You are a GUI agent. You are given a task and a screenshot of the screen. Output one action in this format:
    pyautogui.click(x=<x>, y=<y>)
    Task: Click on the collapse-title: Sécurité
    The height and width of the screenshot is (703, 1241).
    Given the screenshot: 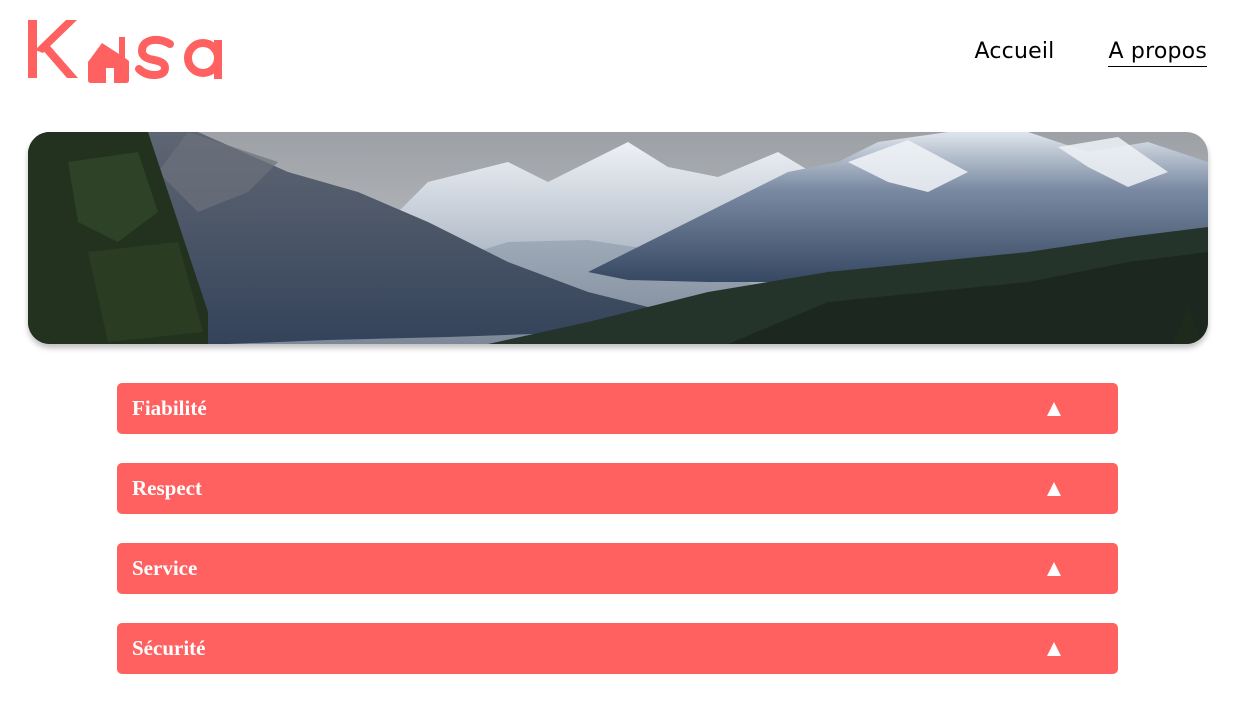 What is the action you would take?
    pyautogui.click(x=169, y=648)
    